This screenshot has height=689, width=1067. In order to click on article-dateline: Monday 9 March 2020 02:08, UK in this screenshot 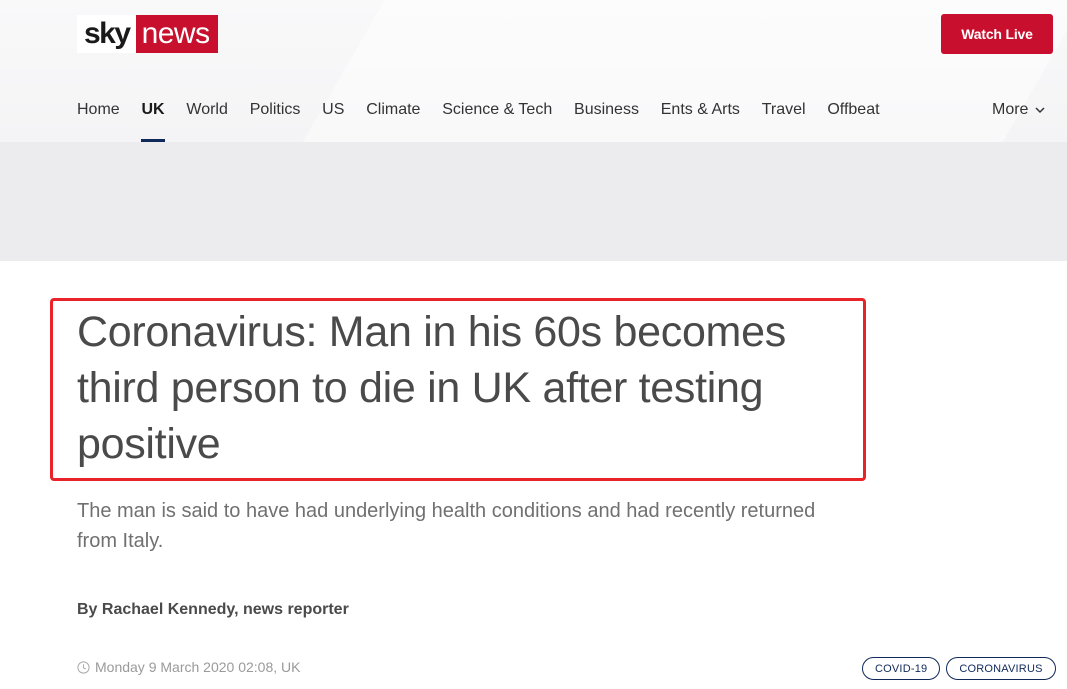, I will do `click(188, 667)`.